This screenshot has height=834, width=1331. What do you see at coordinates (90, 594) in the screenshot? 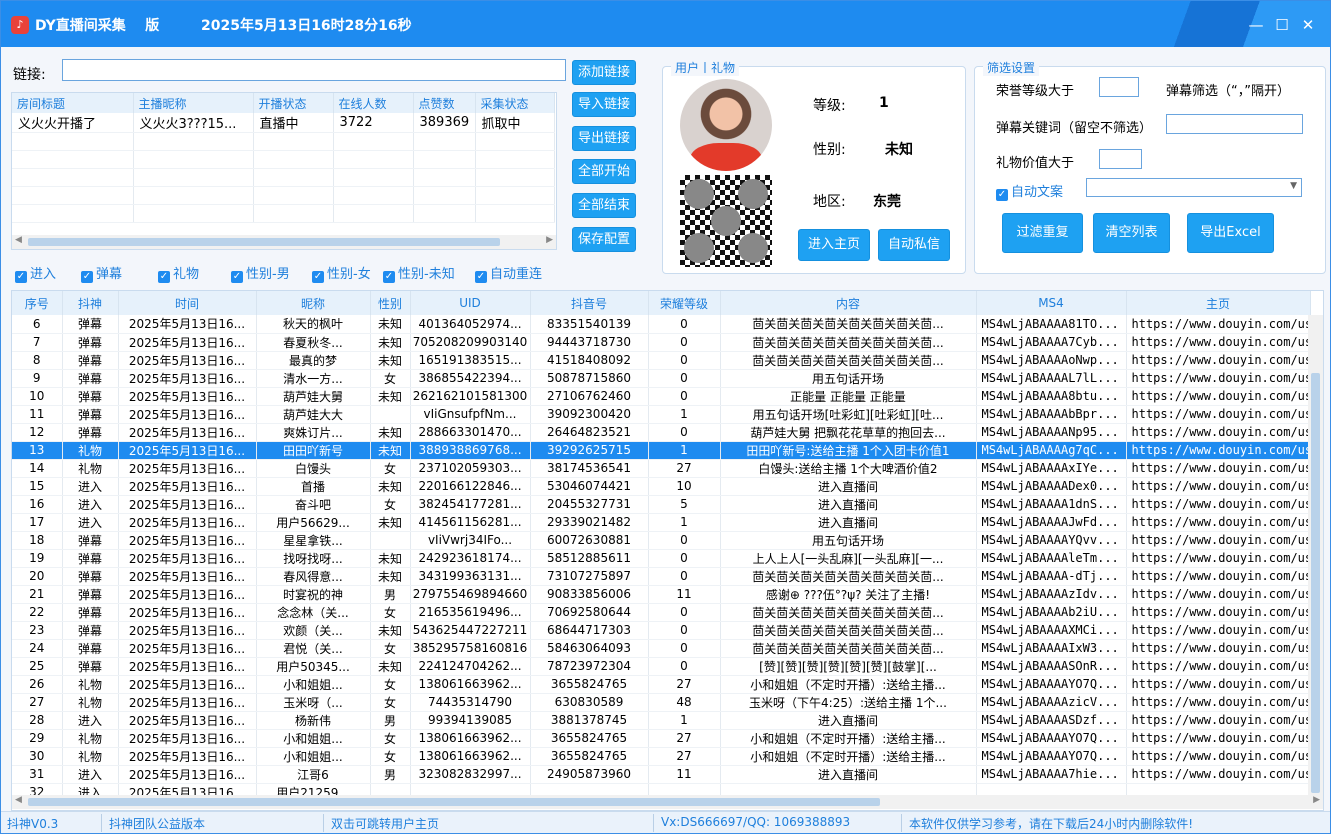
I see `table-cell: 弹幕` at bounding box center [90, 594].